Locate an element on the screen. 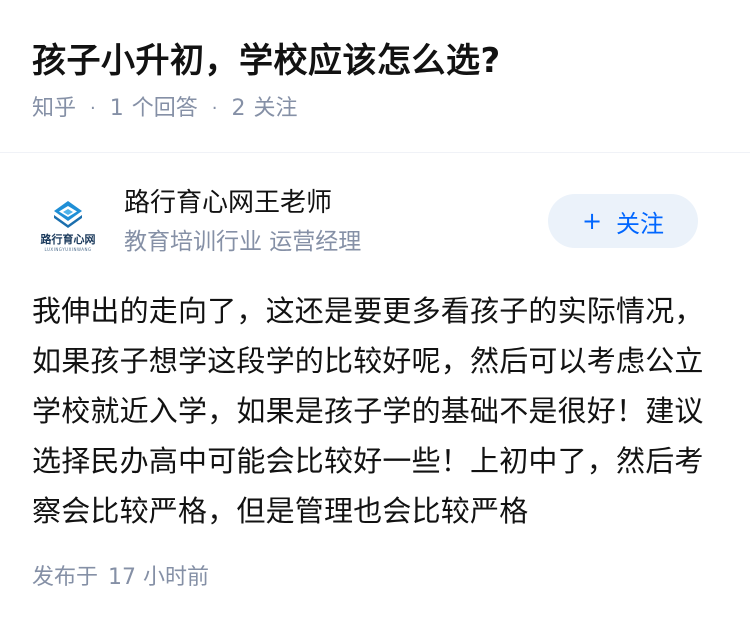 Image resolution: width=750 pixels, height=630 pixels. publish-time-value: 17 小时前 is located at coordinates (159, 577).